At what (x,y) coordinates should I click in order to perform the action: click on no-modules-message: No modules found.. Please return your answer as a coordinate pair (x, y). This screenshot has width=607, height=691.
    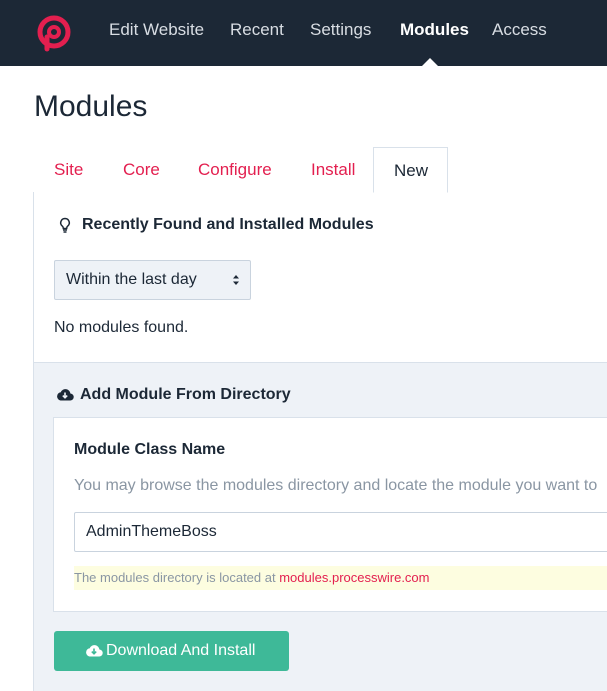
    Looking at the image, I should click on (121, 327).